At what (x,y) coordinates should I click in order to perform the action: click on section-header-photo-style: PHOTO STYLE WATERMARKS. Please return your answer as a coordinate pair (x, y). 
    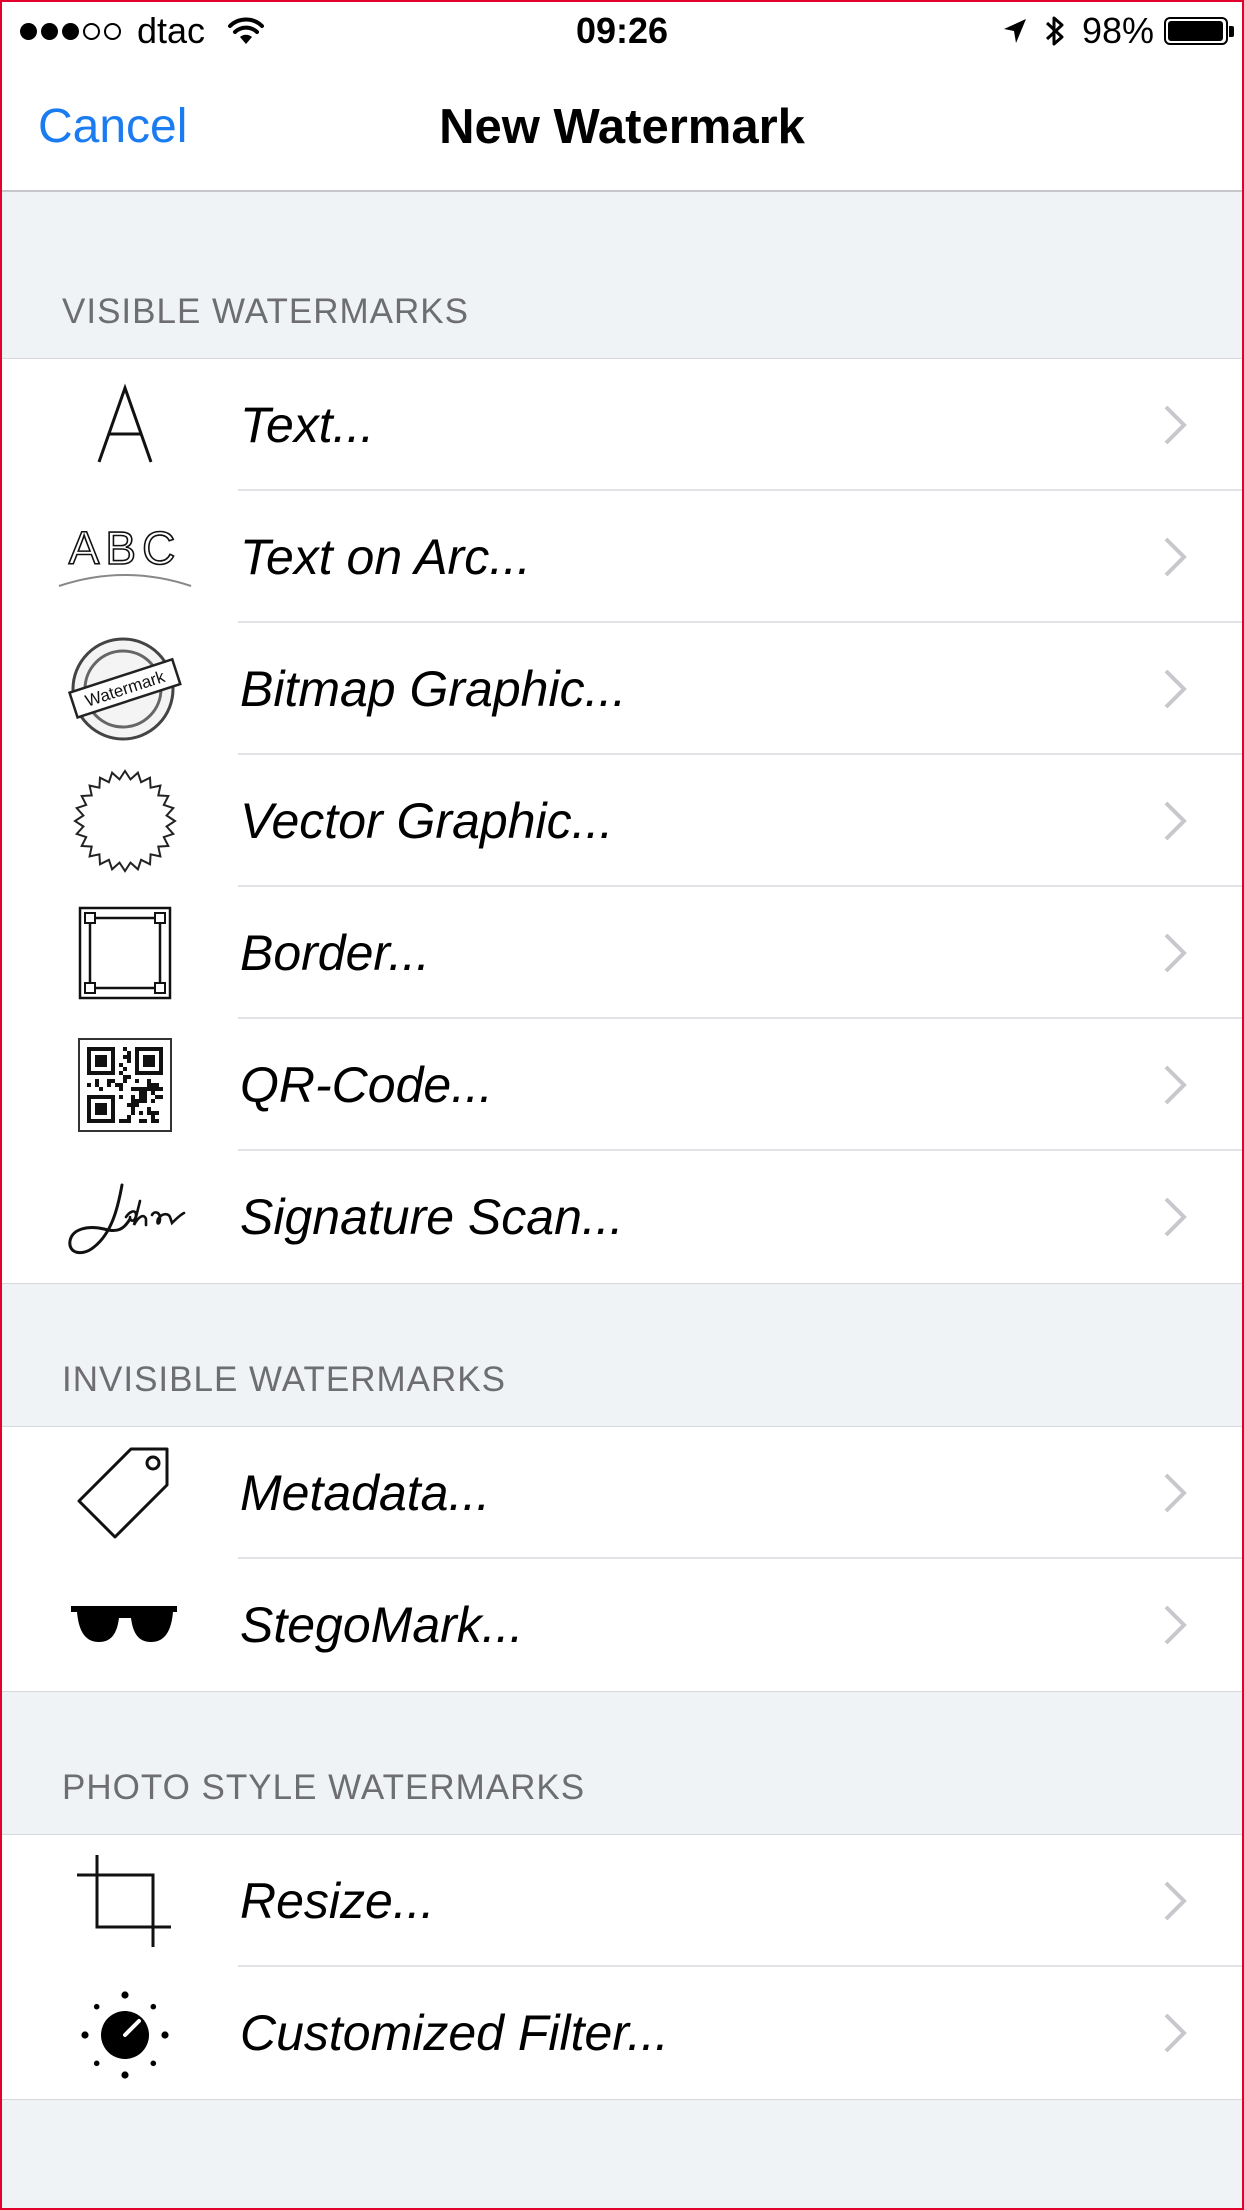
    Looking at the image, I should click on (324, 1787).